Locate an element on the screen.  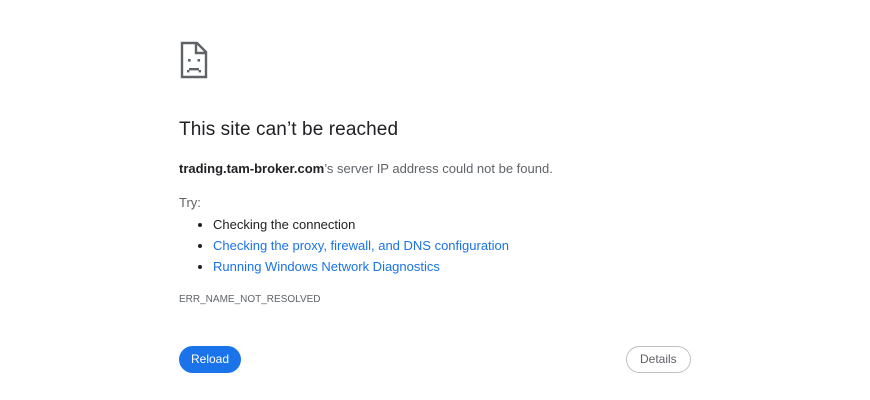
sad-page-icon is located at coordinates (439, 60).